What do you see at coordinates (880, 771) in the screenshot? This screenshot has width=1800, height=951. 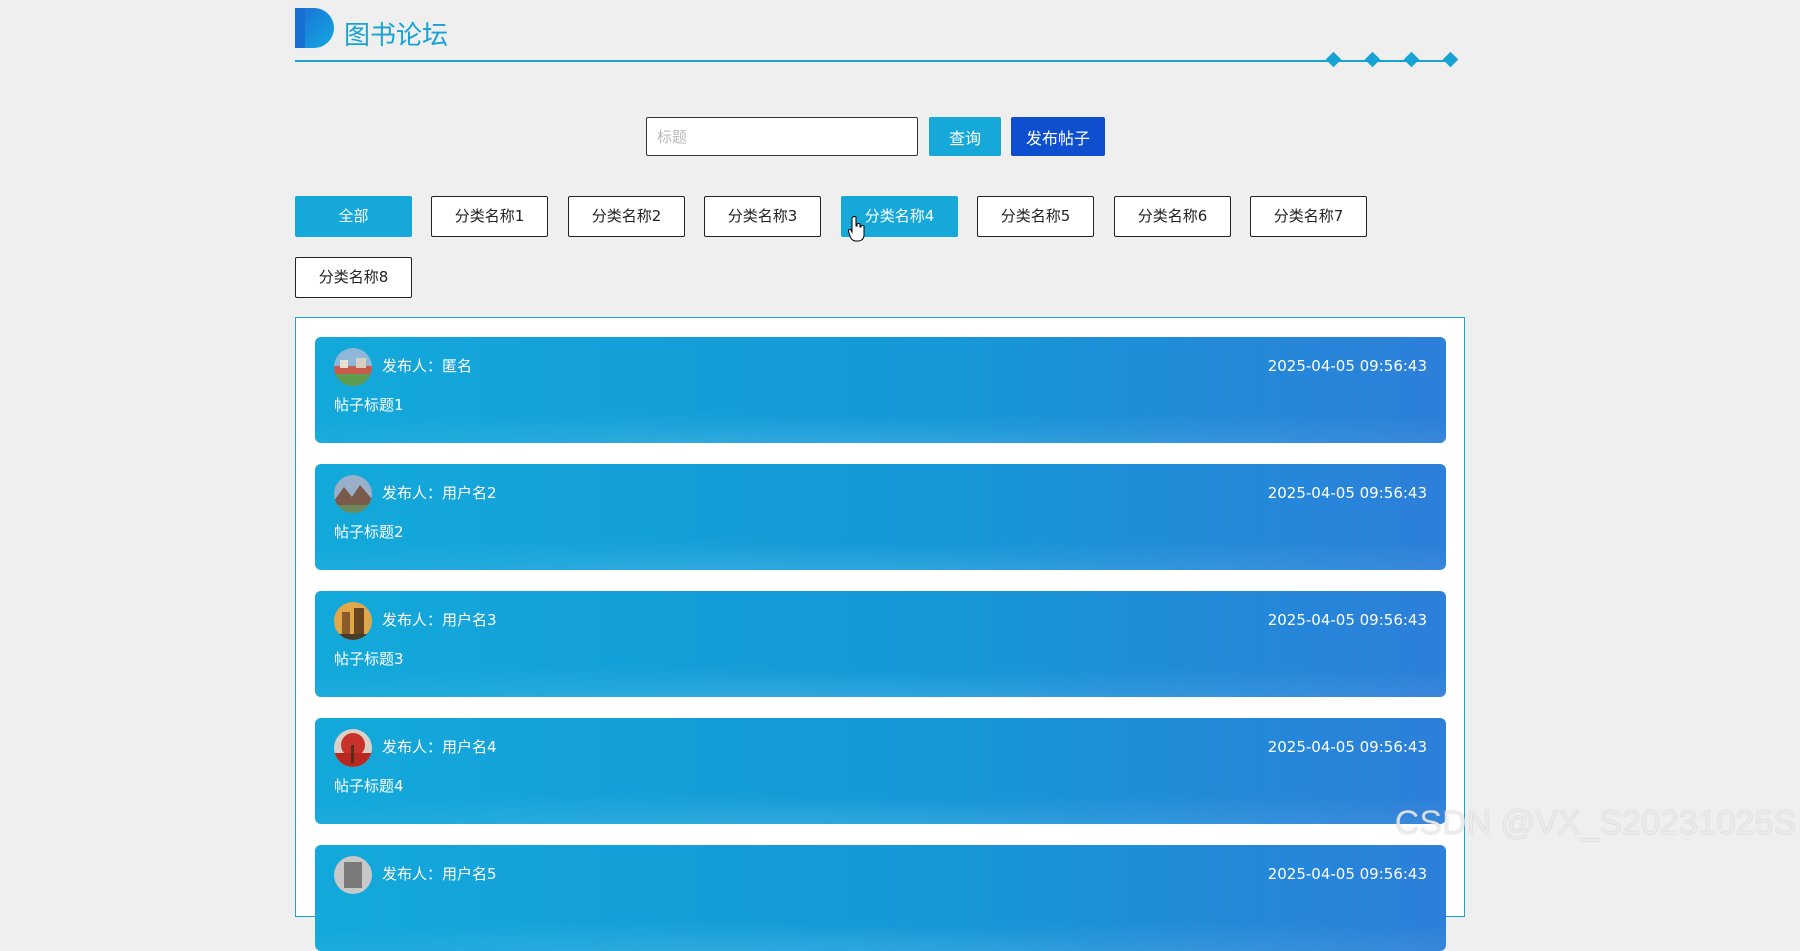 I see `post-card: 发布人：用户名4 2025-04-05 09:56:43 帖子标题4` at bounding box center [880, 771].